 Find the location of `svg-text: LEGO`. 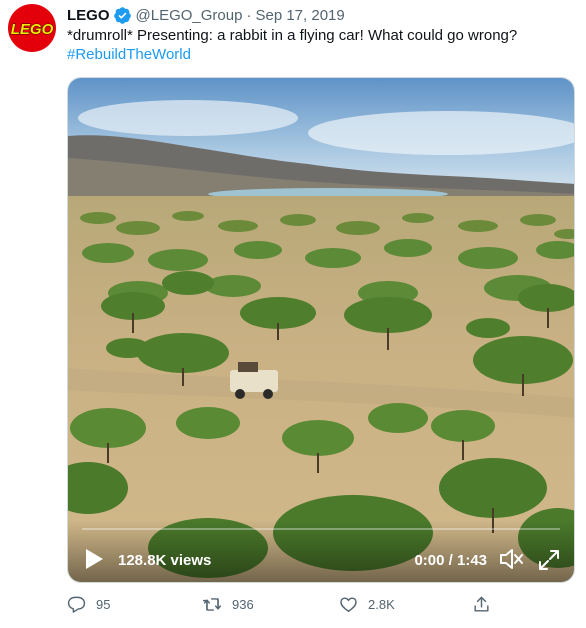

svg-text: LEGO is located at coordinates (32, 29).